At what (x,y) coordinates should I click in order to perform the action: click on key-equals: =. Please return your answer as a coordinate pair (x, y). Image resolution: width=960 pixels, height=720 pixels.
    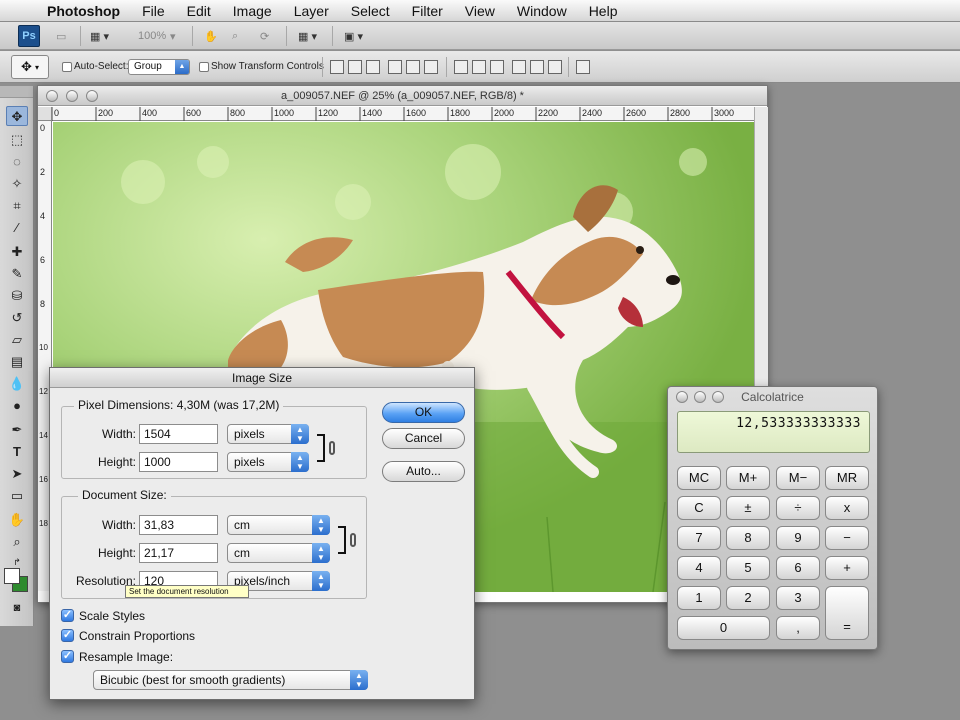
    Looking at the image, I should click on (847, 613).